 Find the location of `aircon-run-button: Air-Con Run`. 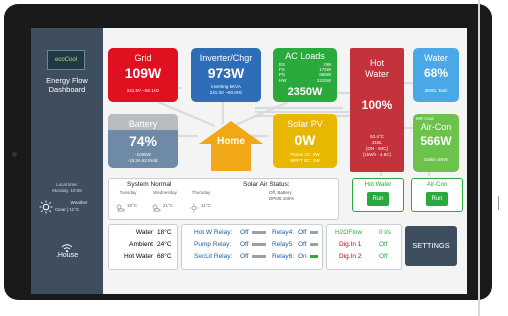

aircon-run-button: Air-Con Run is located at coordinates (437, 195).